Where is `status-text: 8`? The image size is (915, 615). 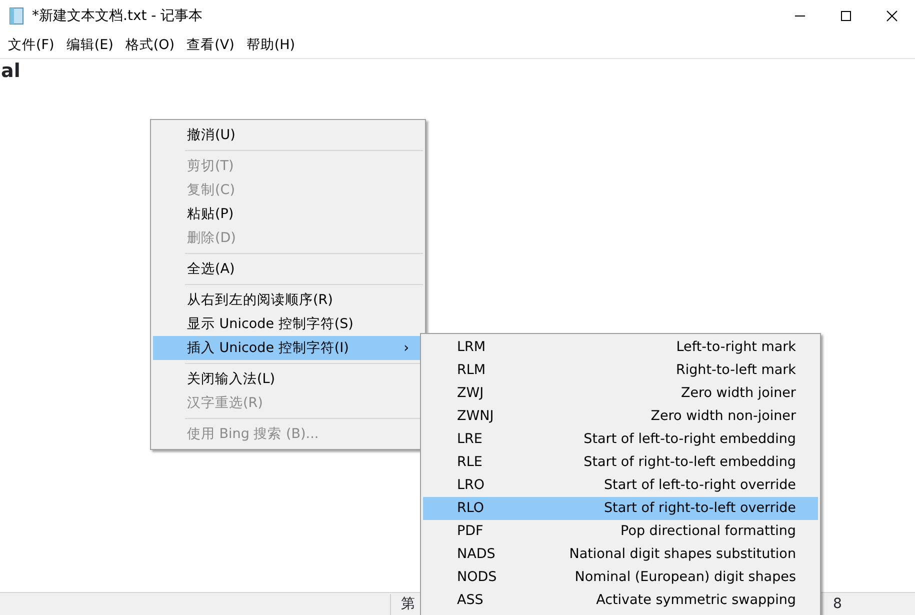 status-text: 8 is located at coordinates (837, 604).